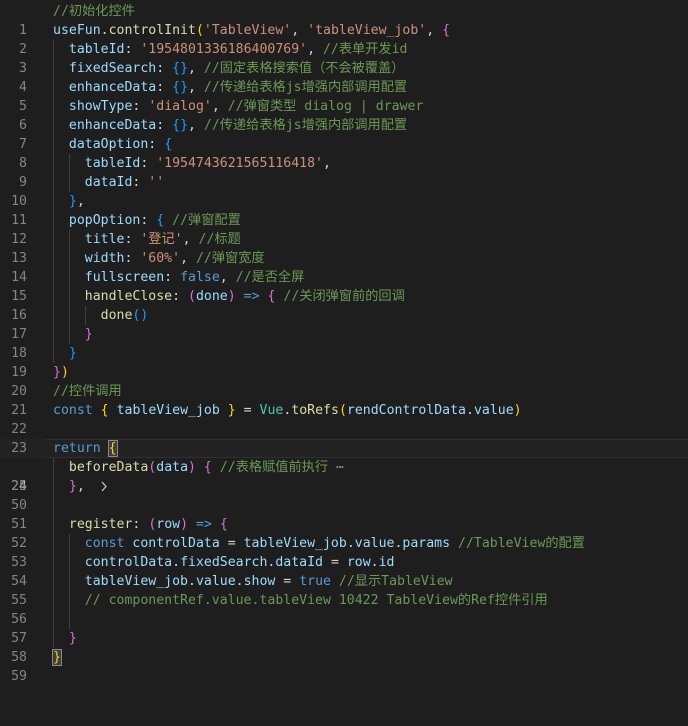 This screenshot has width=688, height=726. Describe the element at coordinates (344, 96) in the screenshot. I see `code-line-5: 5 enhanceData: {}, //传递给表格js增强内部调用配置` at that location.